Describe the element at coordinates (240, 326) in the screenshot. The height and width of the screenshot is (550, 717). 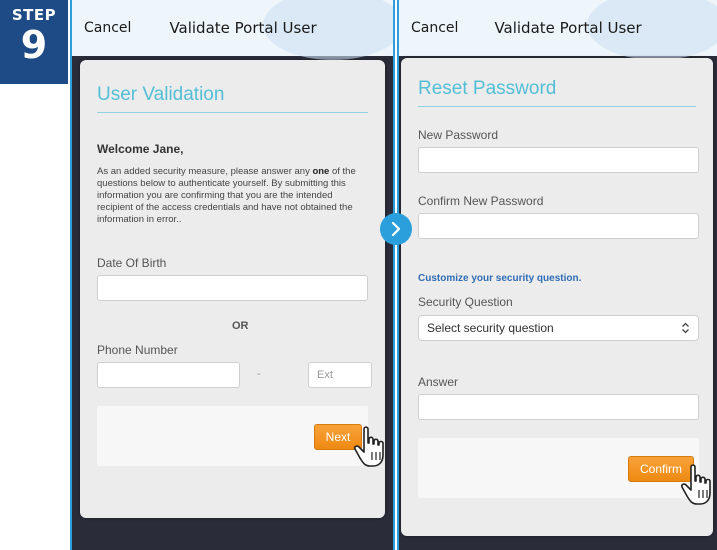
I see `or-separator: OR` at that location.